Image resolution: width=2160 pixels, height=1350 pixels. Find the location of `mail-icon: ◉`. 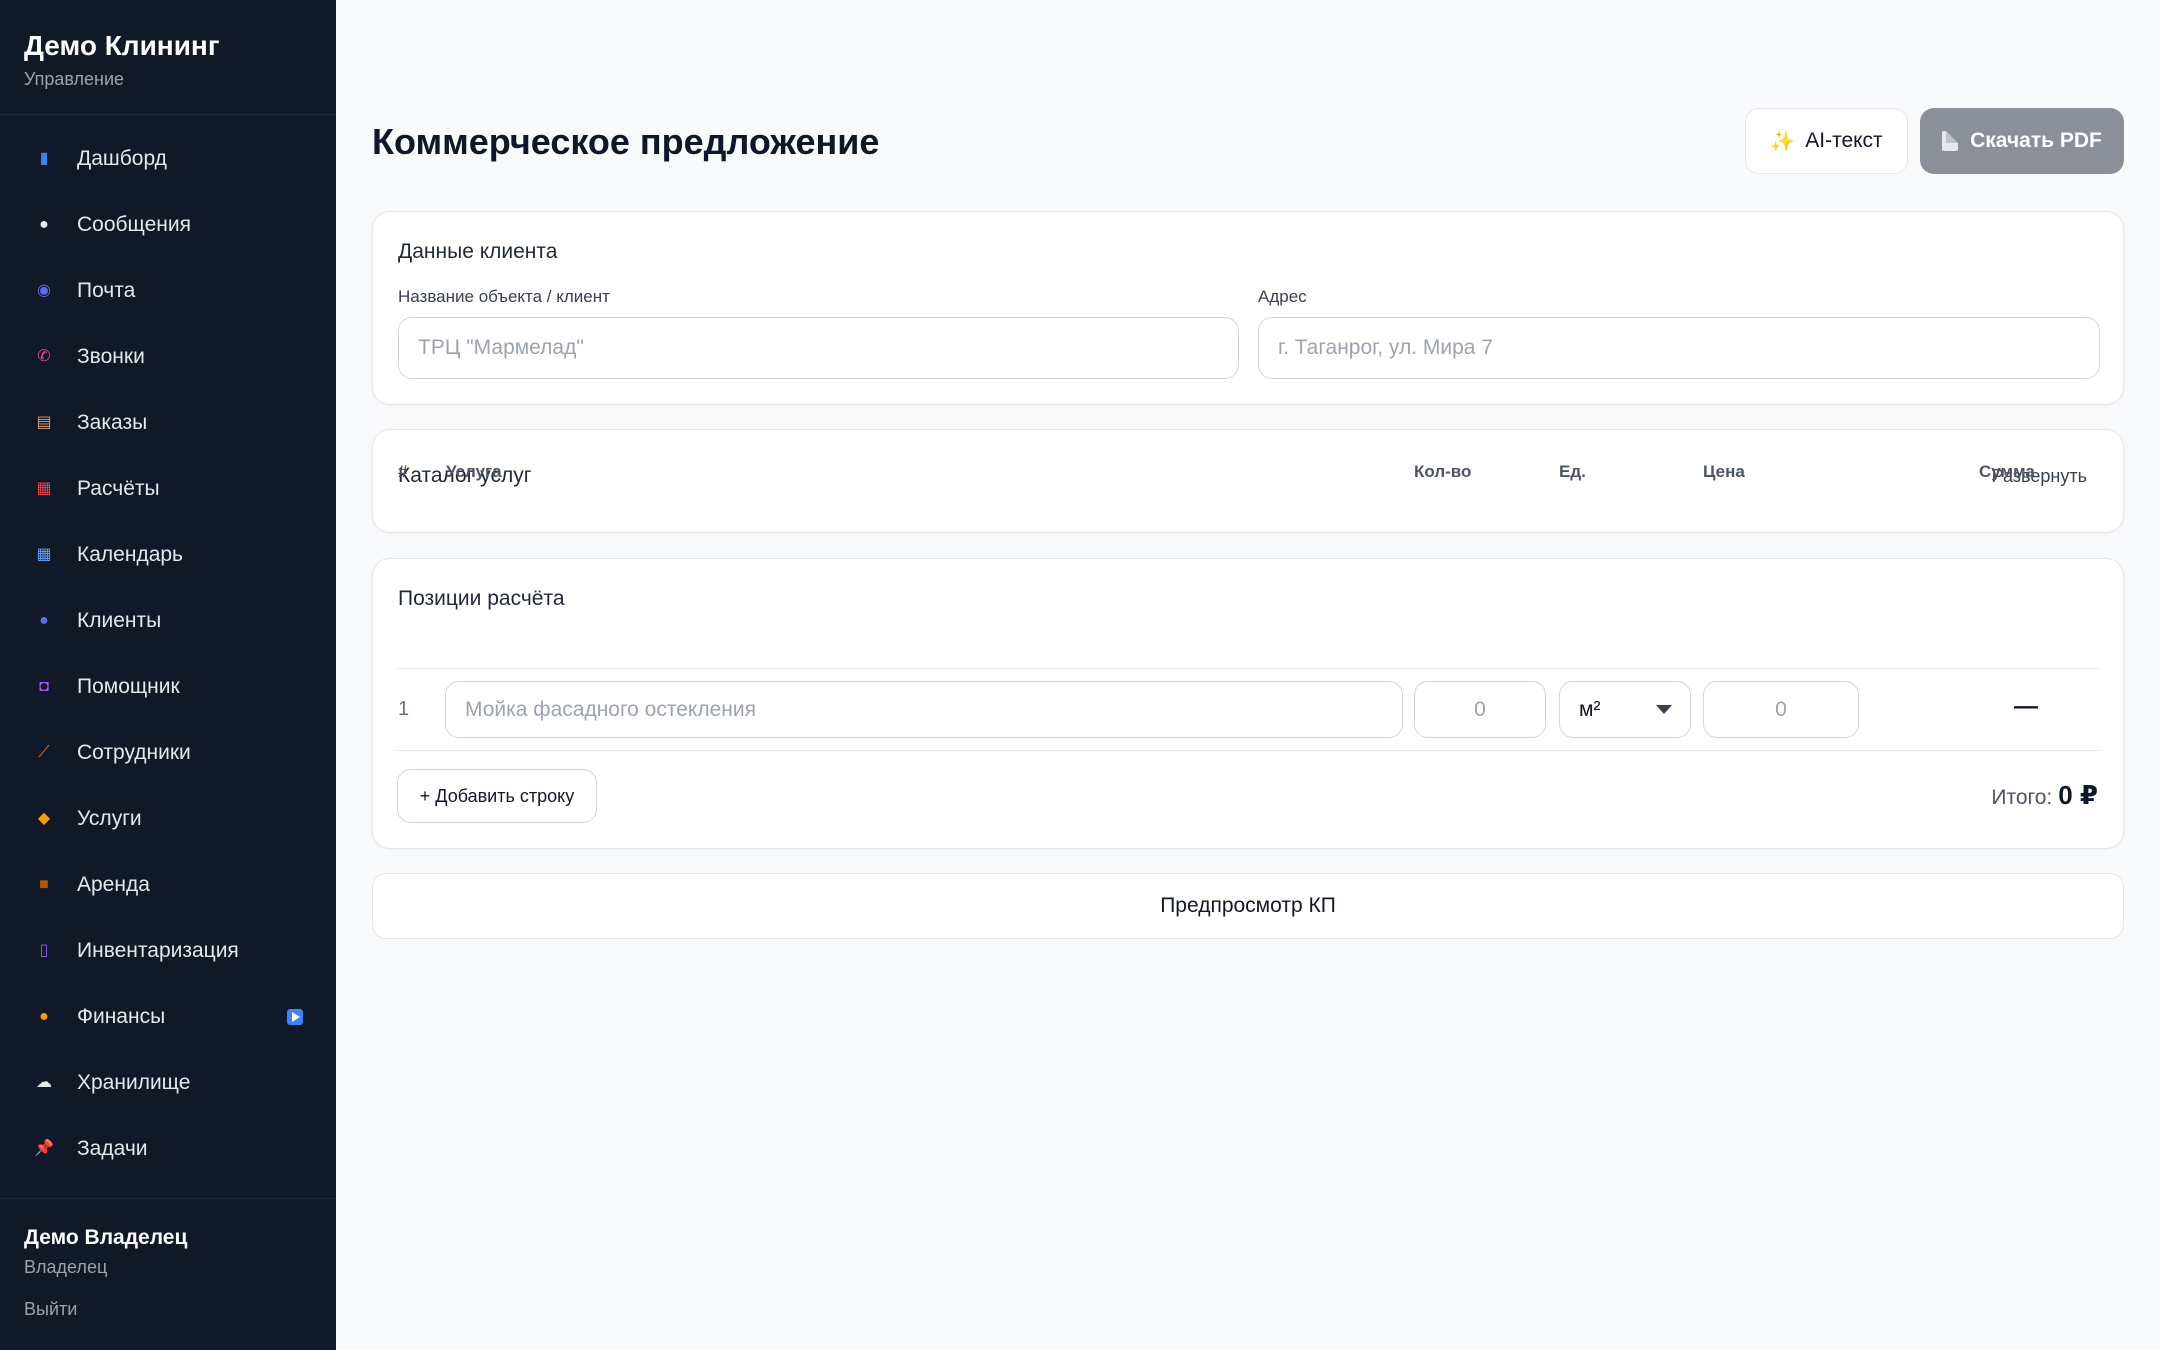

mail-icon: ◉ is located at coordinates (44, 290).